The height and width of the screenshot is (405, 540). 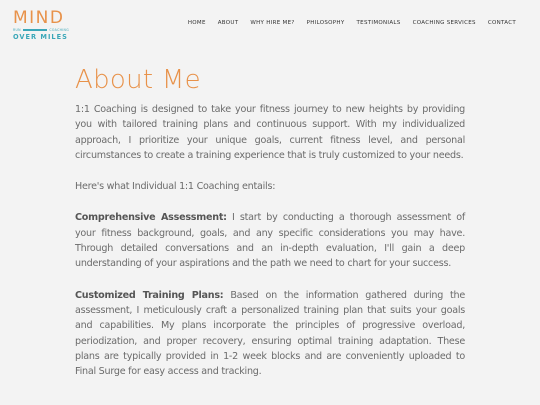 What do you see at coordinates (228, 23) in the screenshot?
I see `nav-about: ABOUT` at bounding box center [228, 23].